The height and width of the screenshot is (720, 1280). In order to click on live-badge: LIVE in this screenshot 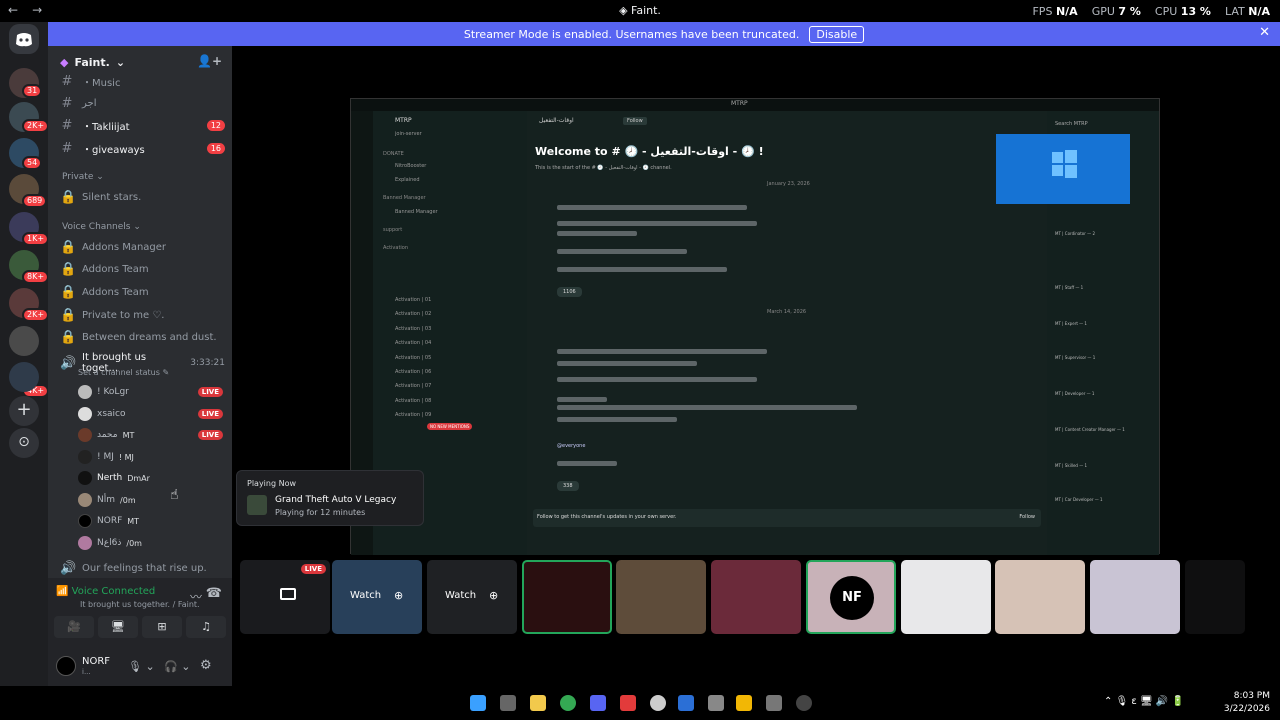, I will do `click(210, 435)`.